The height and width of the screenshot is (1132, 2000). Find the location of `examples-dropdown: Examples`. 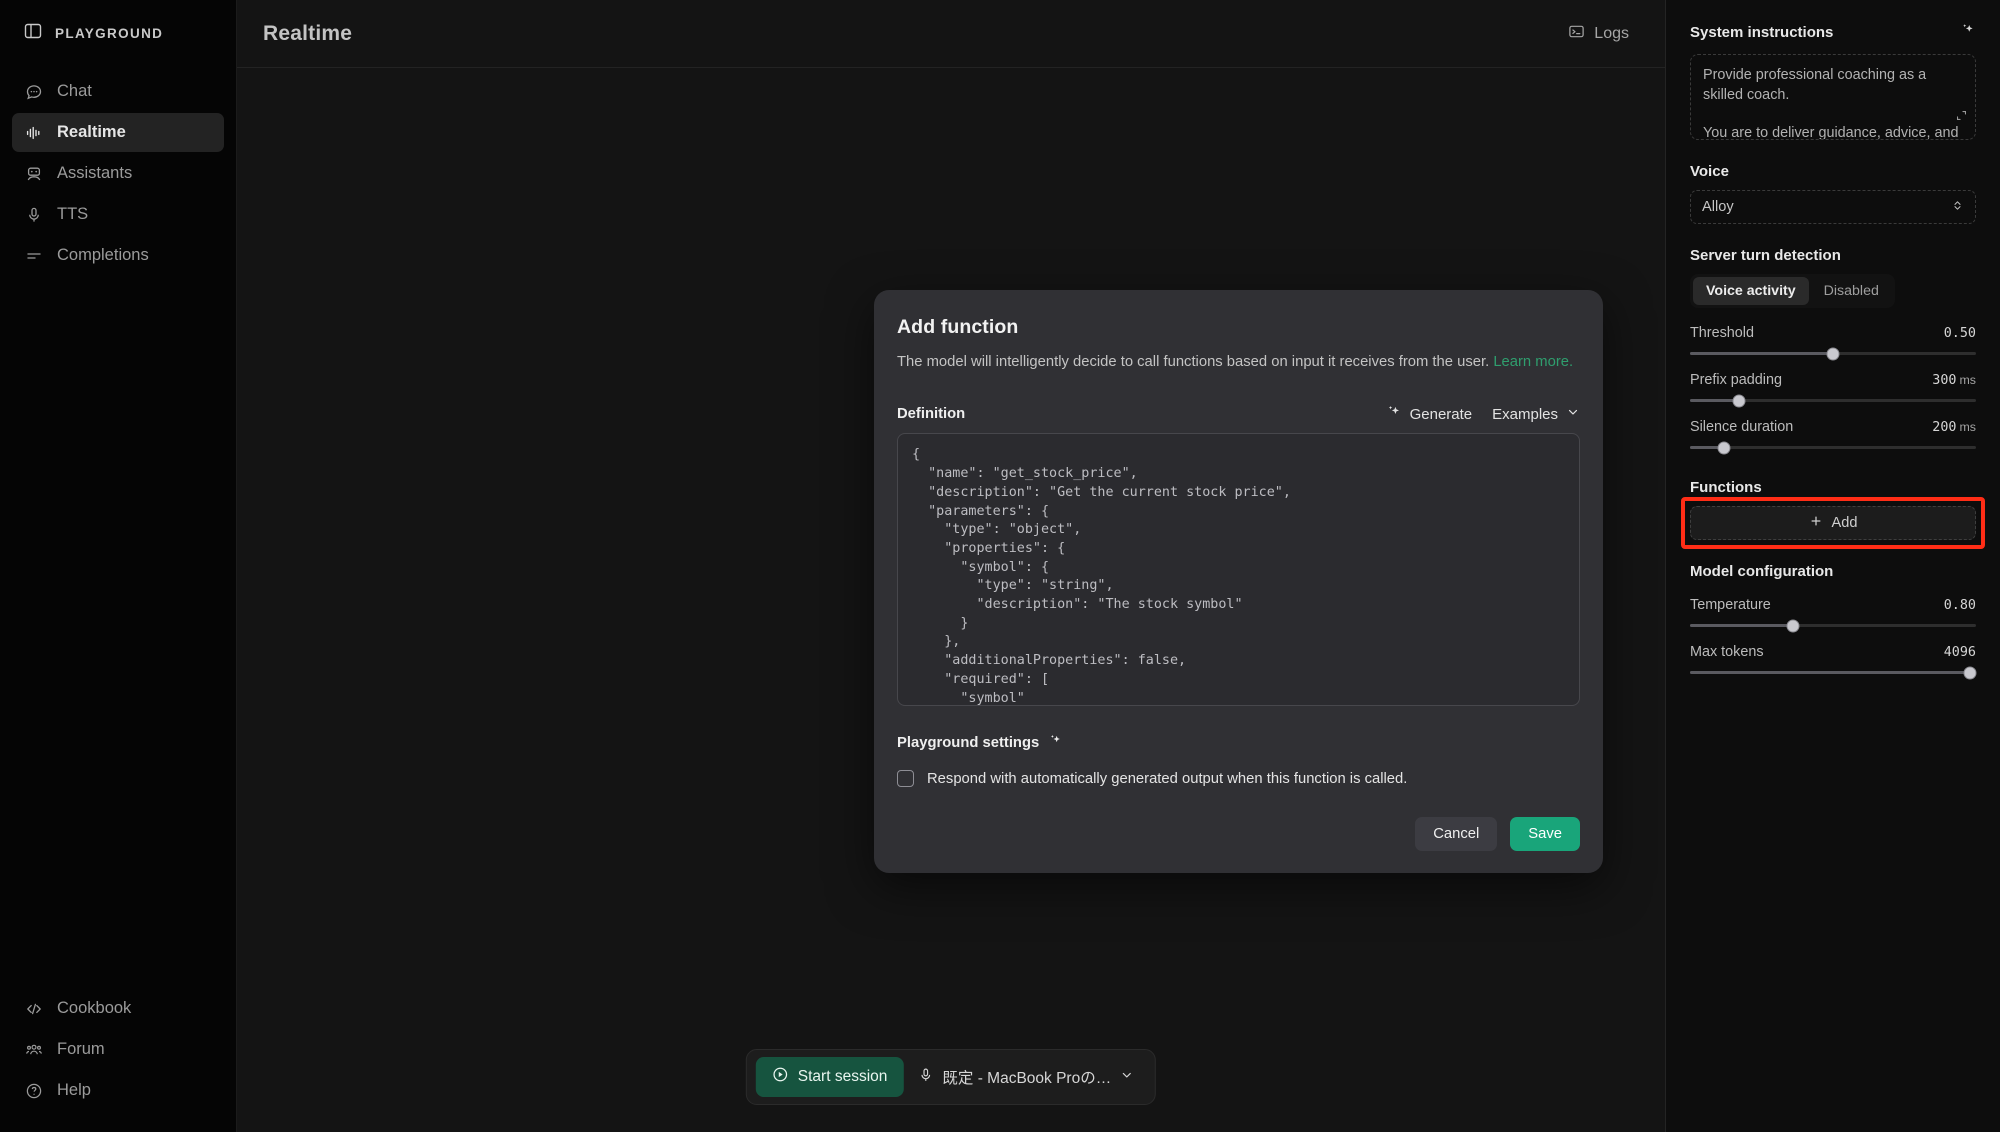

examples-dropdown: Examples is located at coordinates (1536, 414).